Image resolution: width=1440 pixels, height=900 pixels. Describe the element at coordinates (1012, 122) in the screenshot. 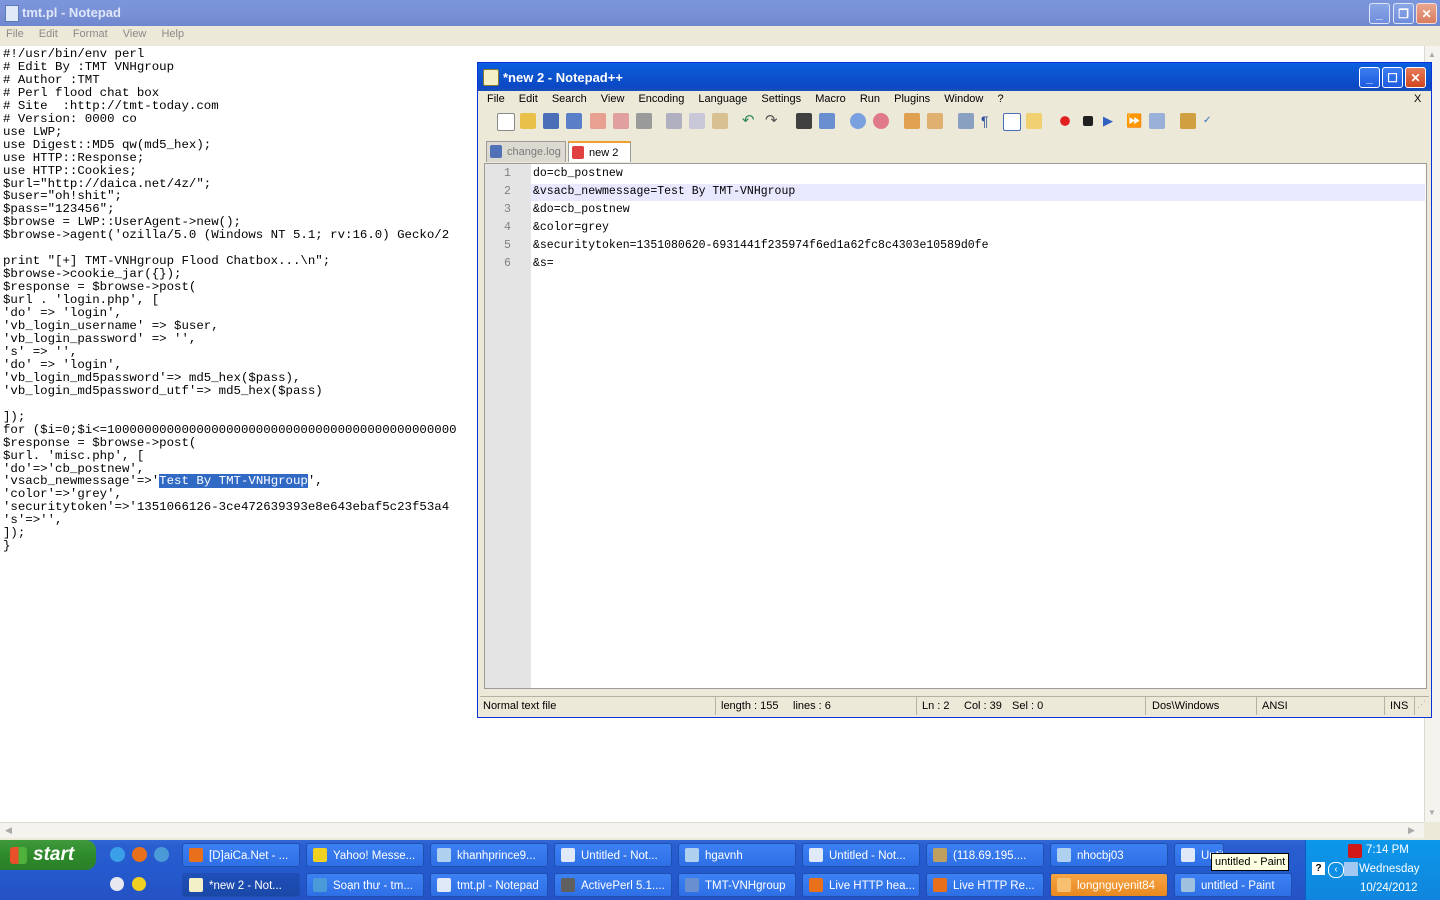

I see `indent-guide-icon` at that location.